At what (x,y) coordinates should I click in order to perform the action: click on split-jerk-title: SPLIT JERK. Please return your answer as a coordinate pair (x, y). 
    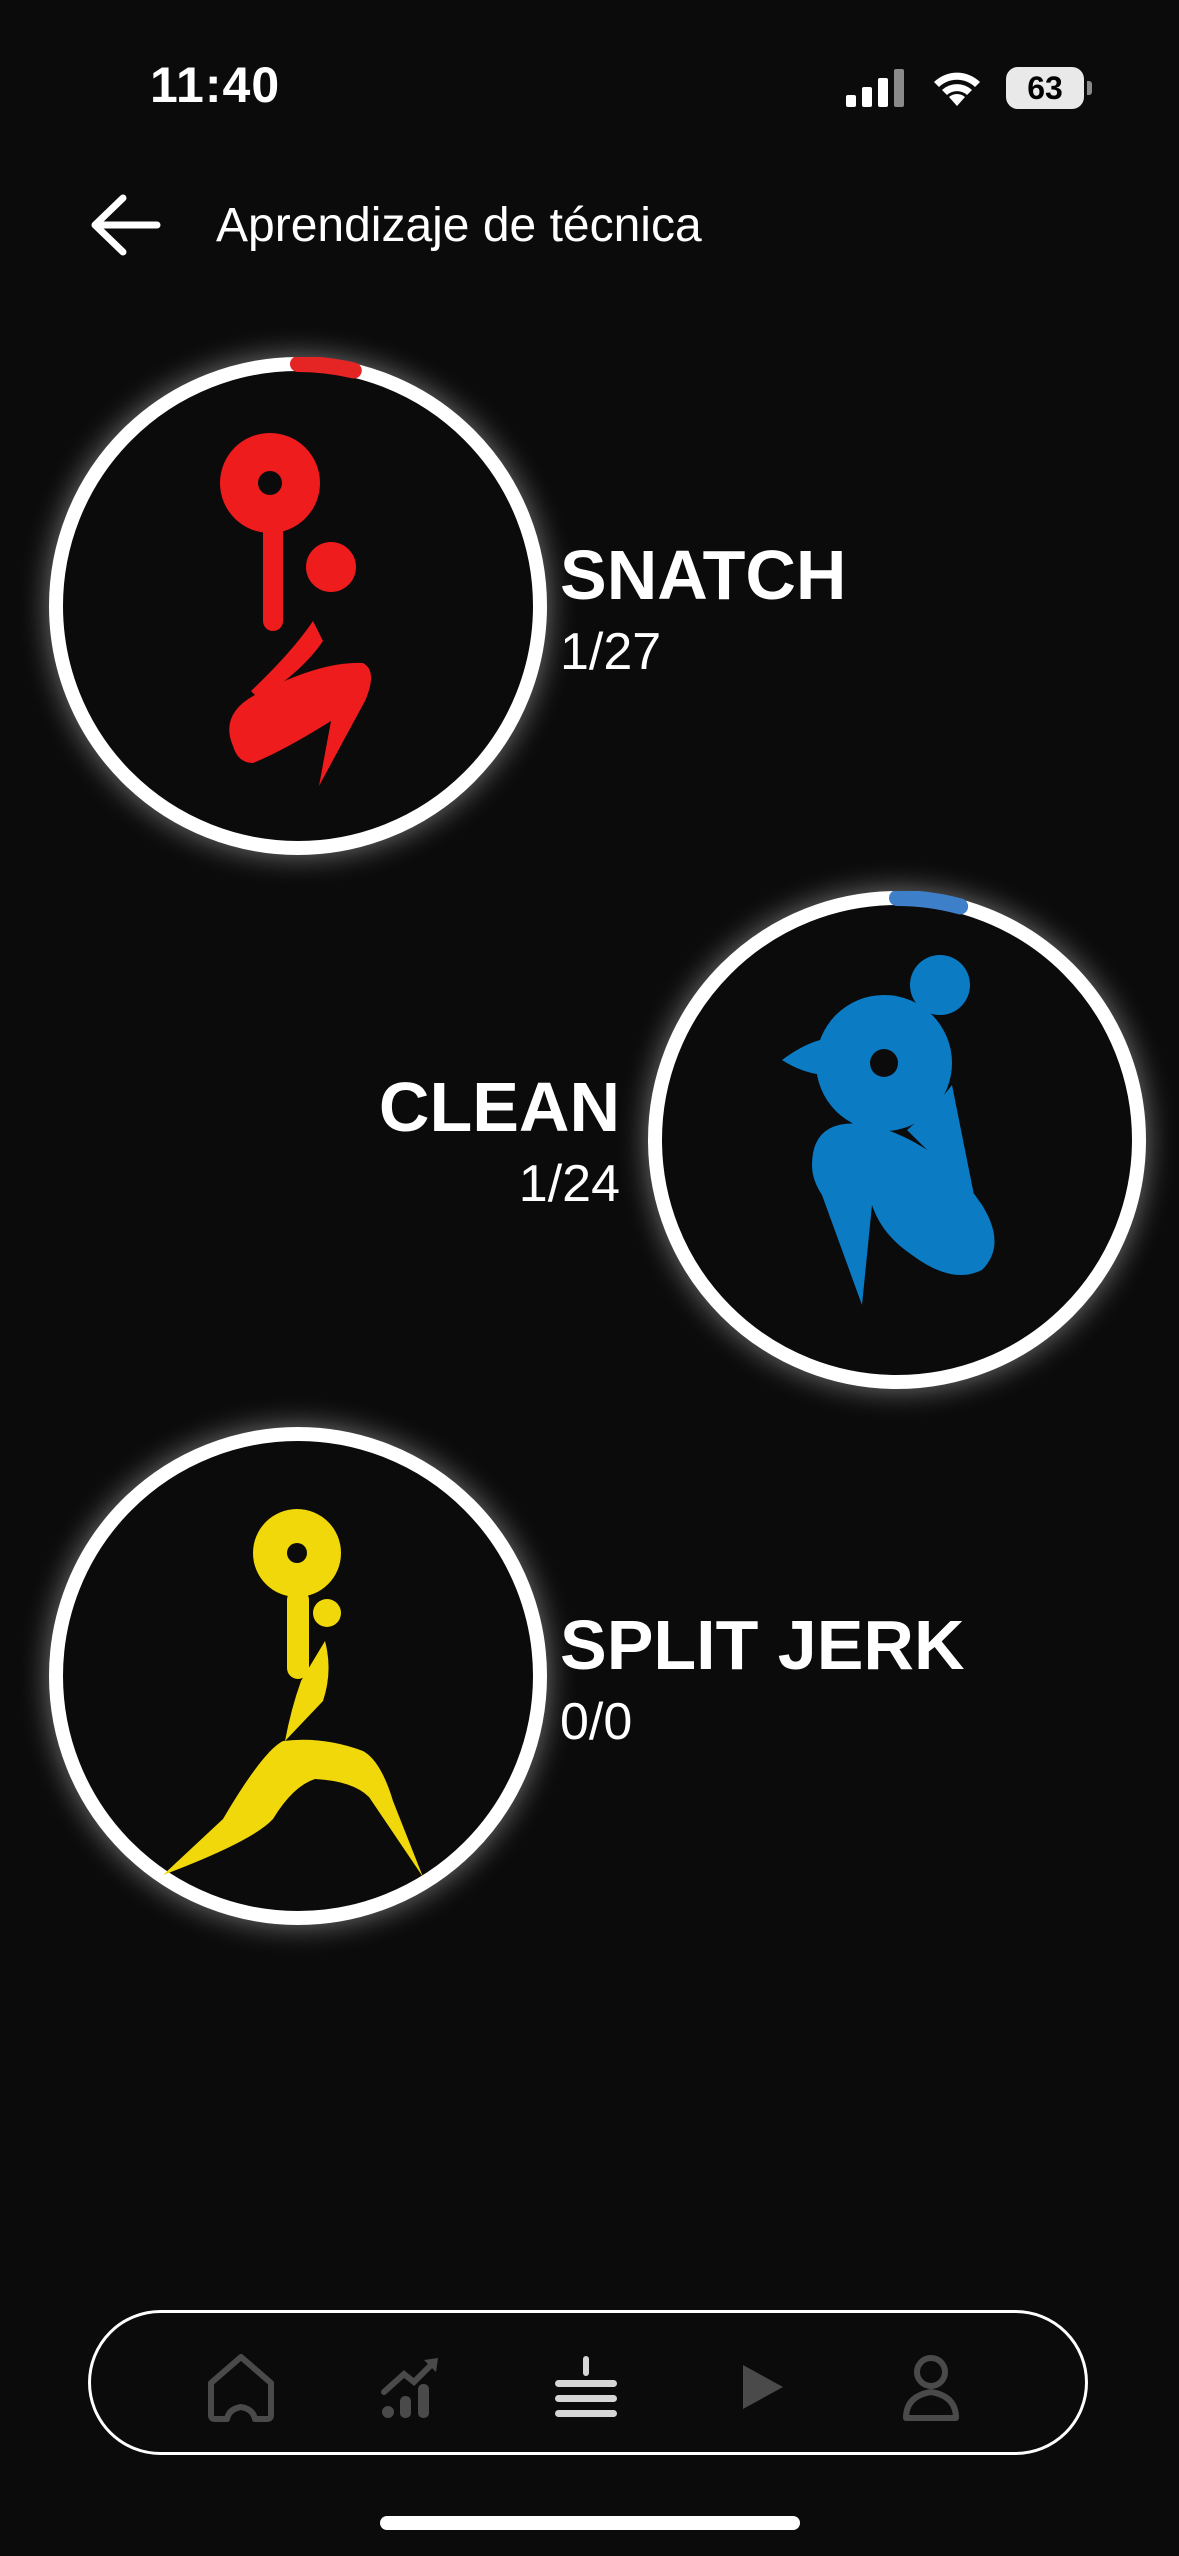
    Looking at the image, I should click on (762, 1645).